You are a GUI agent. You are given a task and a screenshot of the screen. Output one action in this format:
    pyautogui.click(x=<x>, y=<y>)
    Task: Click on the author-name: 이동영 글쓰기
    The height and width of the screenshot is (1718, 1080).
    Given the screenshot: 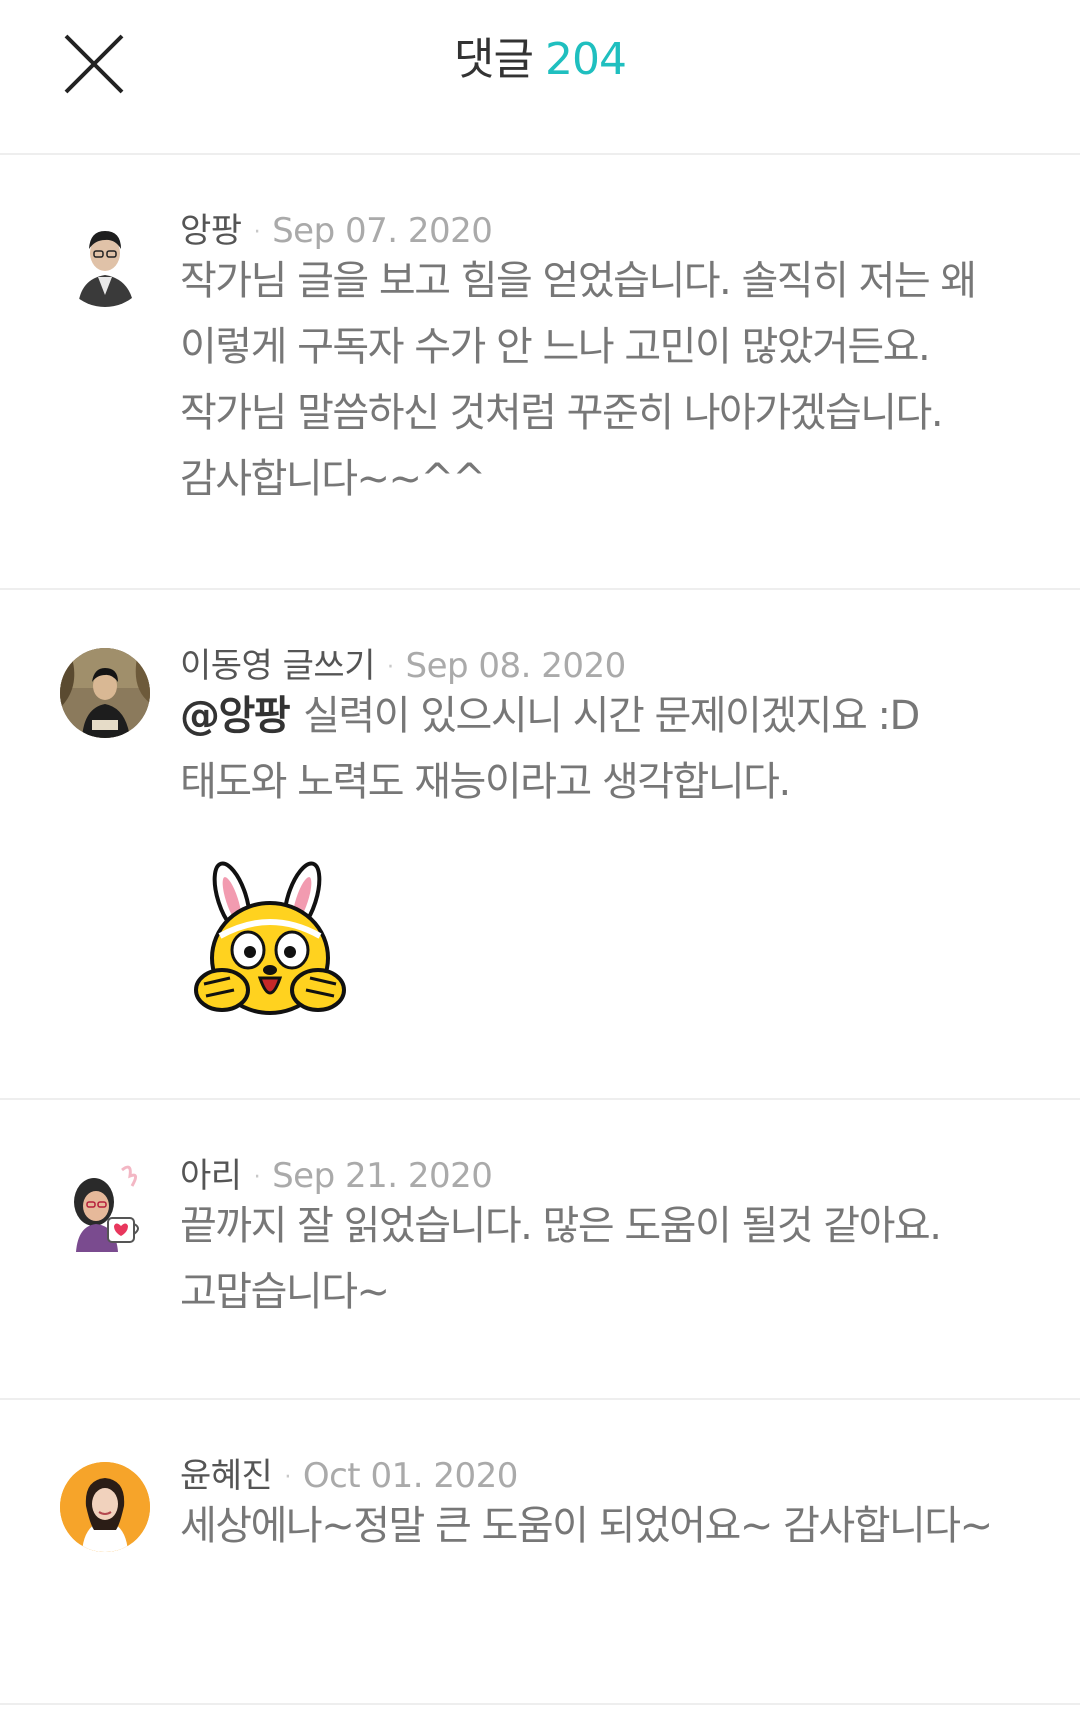 What is the action you would take?
    pyautogui.click(x=278, y=666)
    